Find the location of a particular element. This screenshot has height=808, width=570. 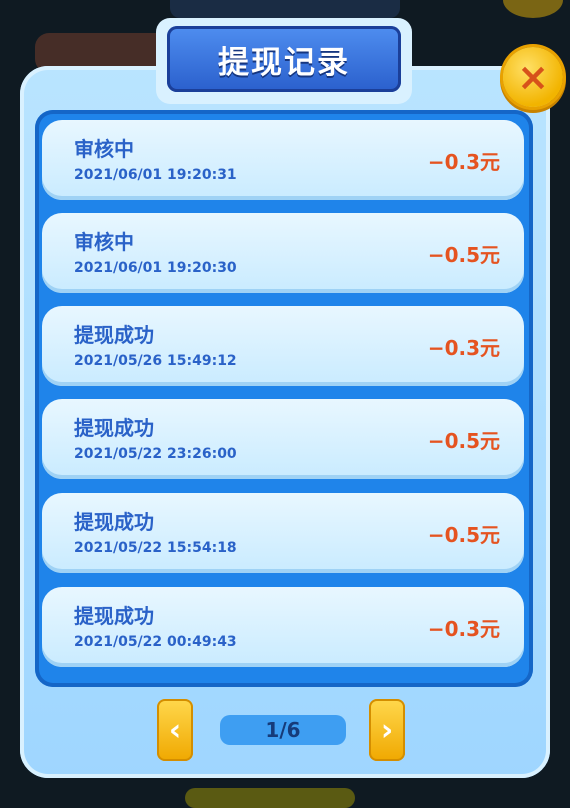

dialog-title: 提现记录 is located at coordinates (284, 59).